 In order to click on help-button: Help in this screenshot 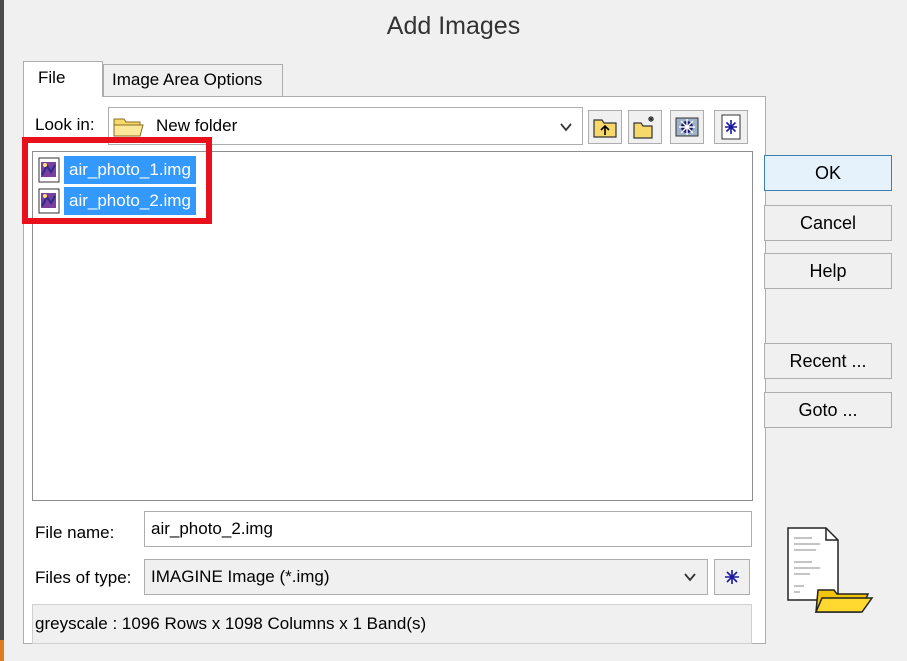, I will do `click(828, 271)`.